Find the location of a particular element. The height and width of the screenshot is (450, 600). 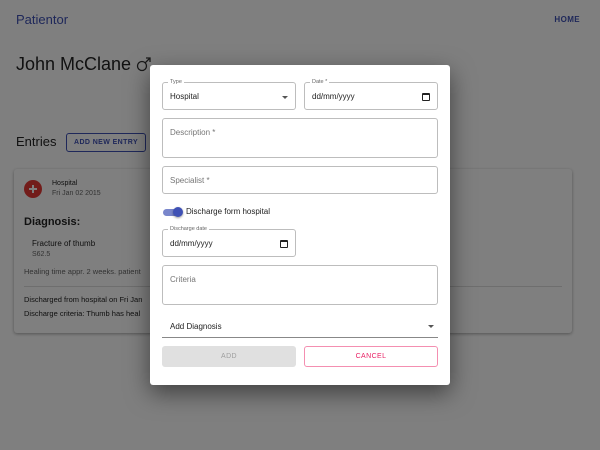

type-label: Type is located at coordinates (176, 82).